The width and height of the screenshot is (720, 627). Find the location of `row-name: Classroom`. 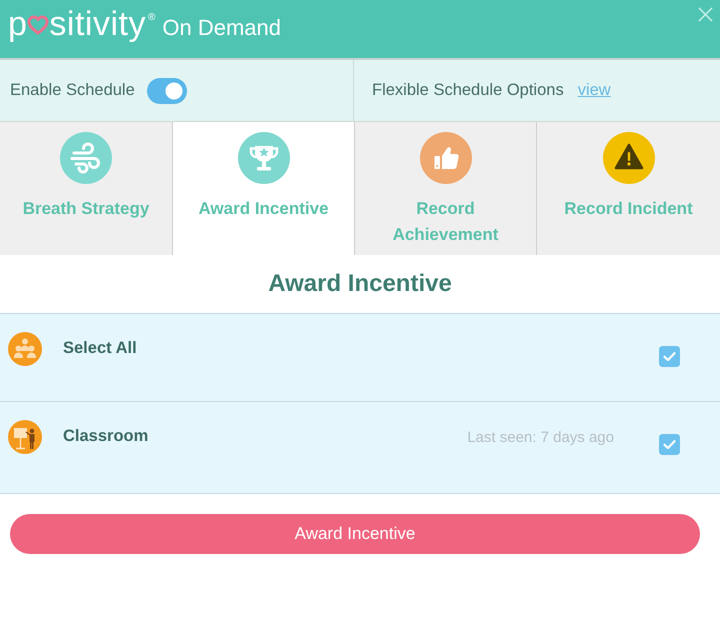

row-name: Classroom is located at coordinates (105, 436).